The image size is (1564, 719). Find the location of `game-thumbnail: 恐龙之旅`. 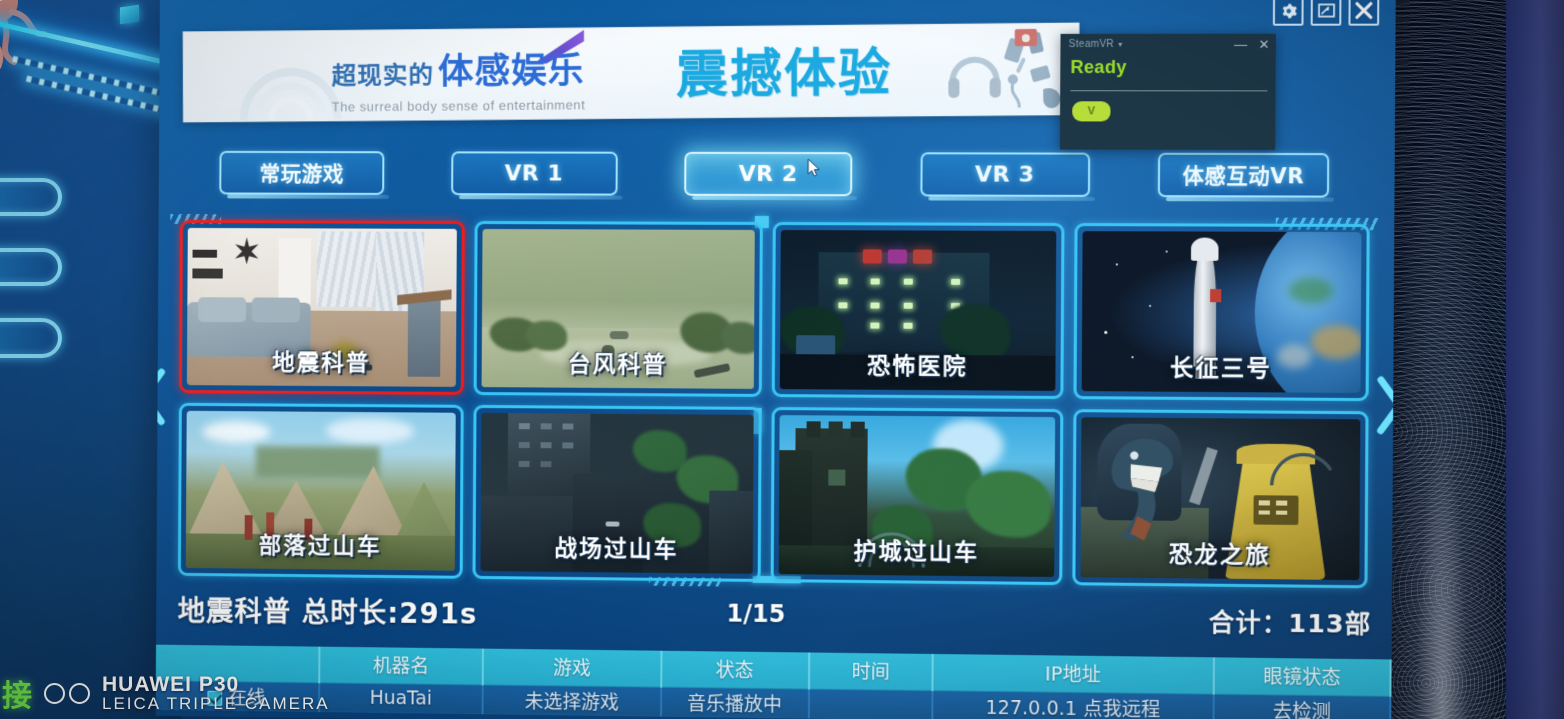

game-thumbnail: 恐龙之旅 is located at coordinates (1220, 499).